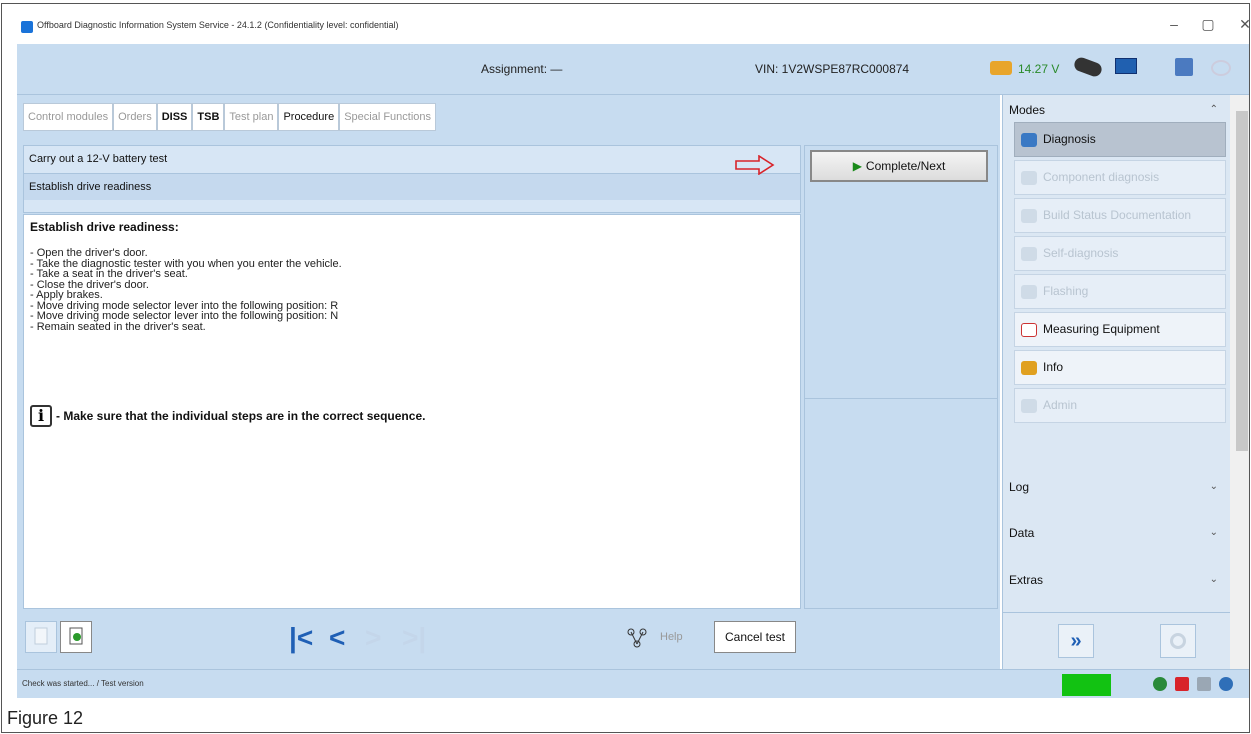 The image size is (1251, 734). What do you see at coordinates (27, 27) in the screenshot?
I see `odis-app-icon` at bounding box center [27, 27].